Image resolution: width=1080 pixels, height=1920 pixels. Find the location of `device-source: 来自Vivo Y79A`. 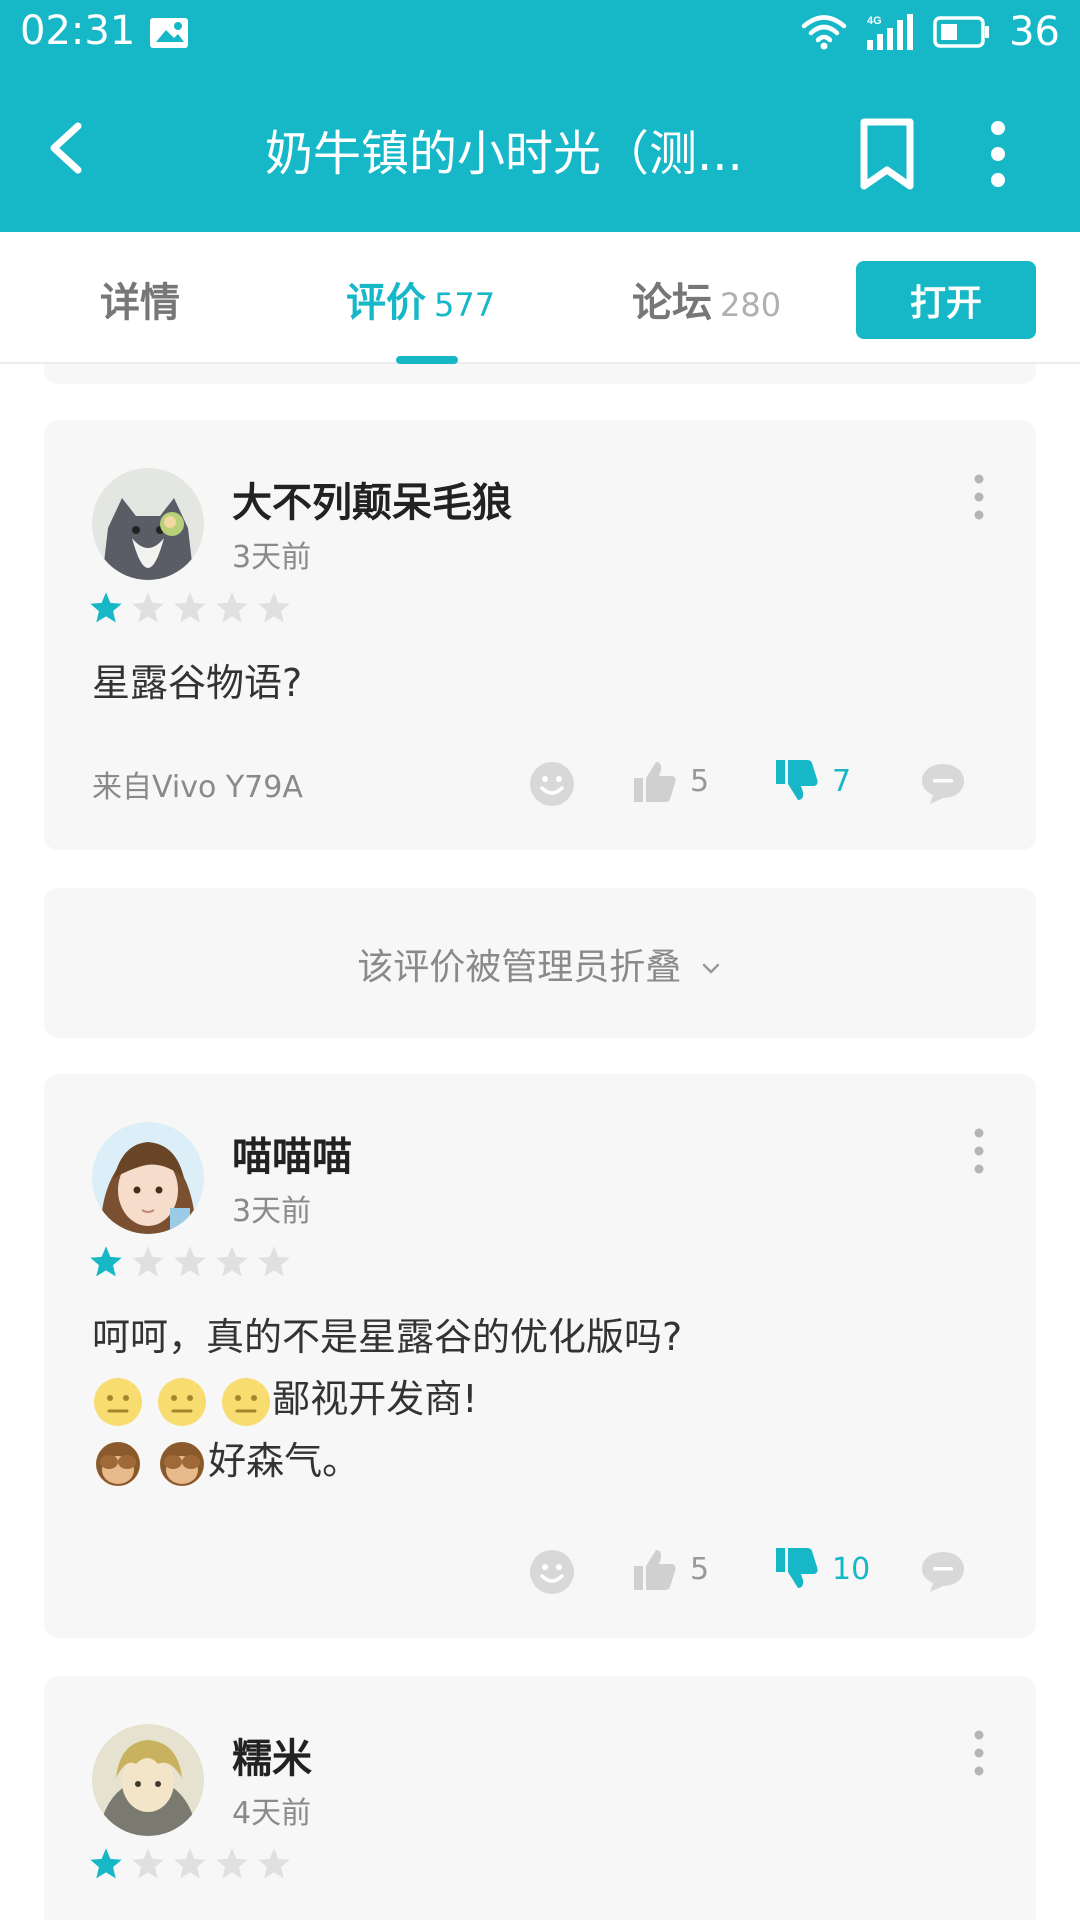

device-source: 来自Vivo Y79A is located at coordinates (197, 787).